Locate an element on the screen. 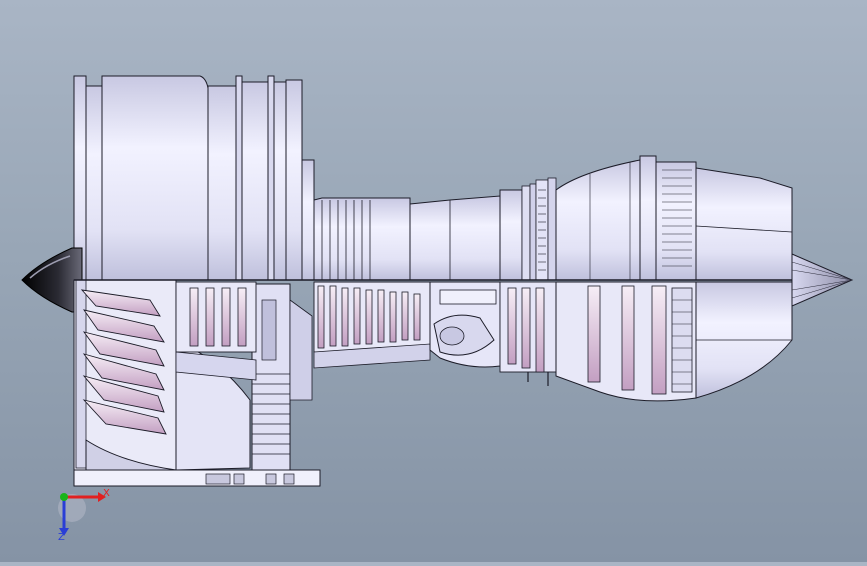 The image size is (867, 566). exhaust-nozzle is located at coordinates (744, 340).